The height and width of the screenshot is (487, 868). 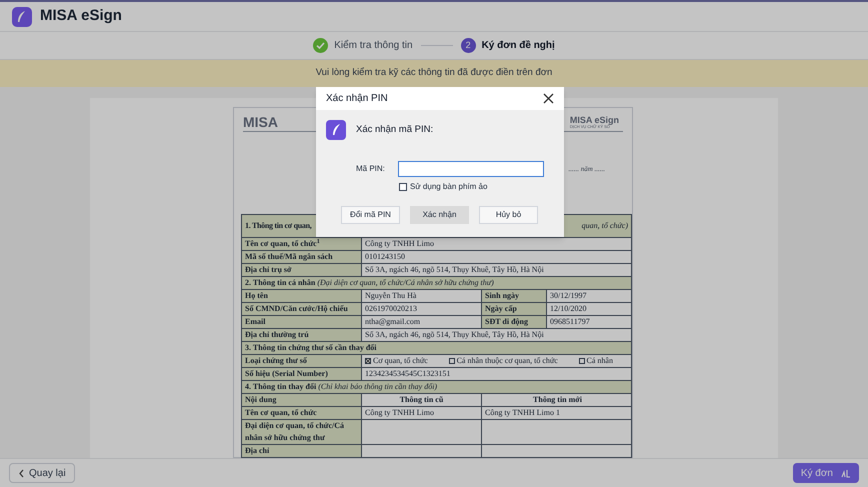 What do you see at coordinates (302, 270) in the screenshot?
I see `field-label: Địa chỉ trụ sở` at bounding box center [302, 270].